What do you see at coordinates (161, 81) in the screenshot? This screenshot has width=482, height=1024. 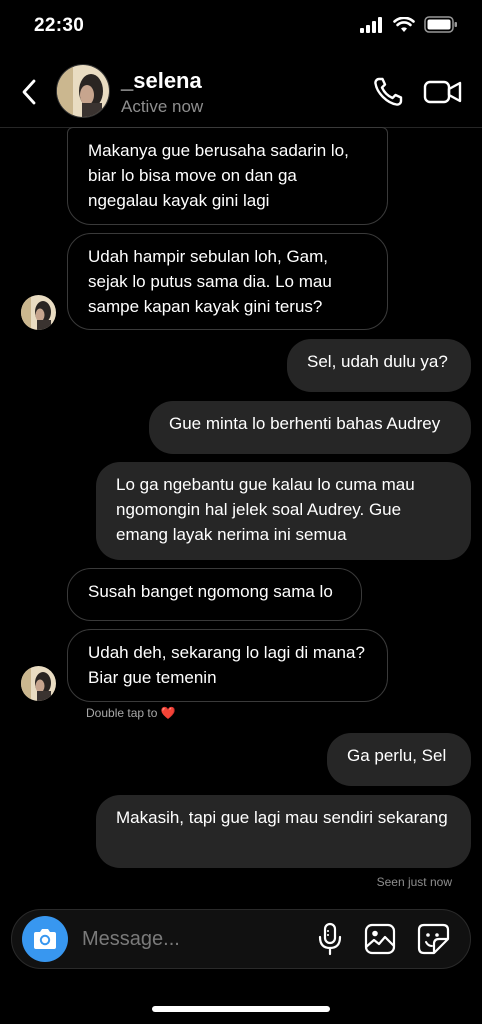 I see `contact-name: _selena` at bounding box center [161, 81].